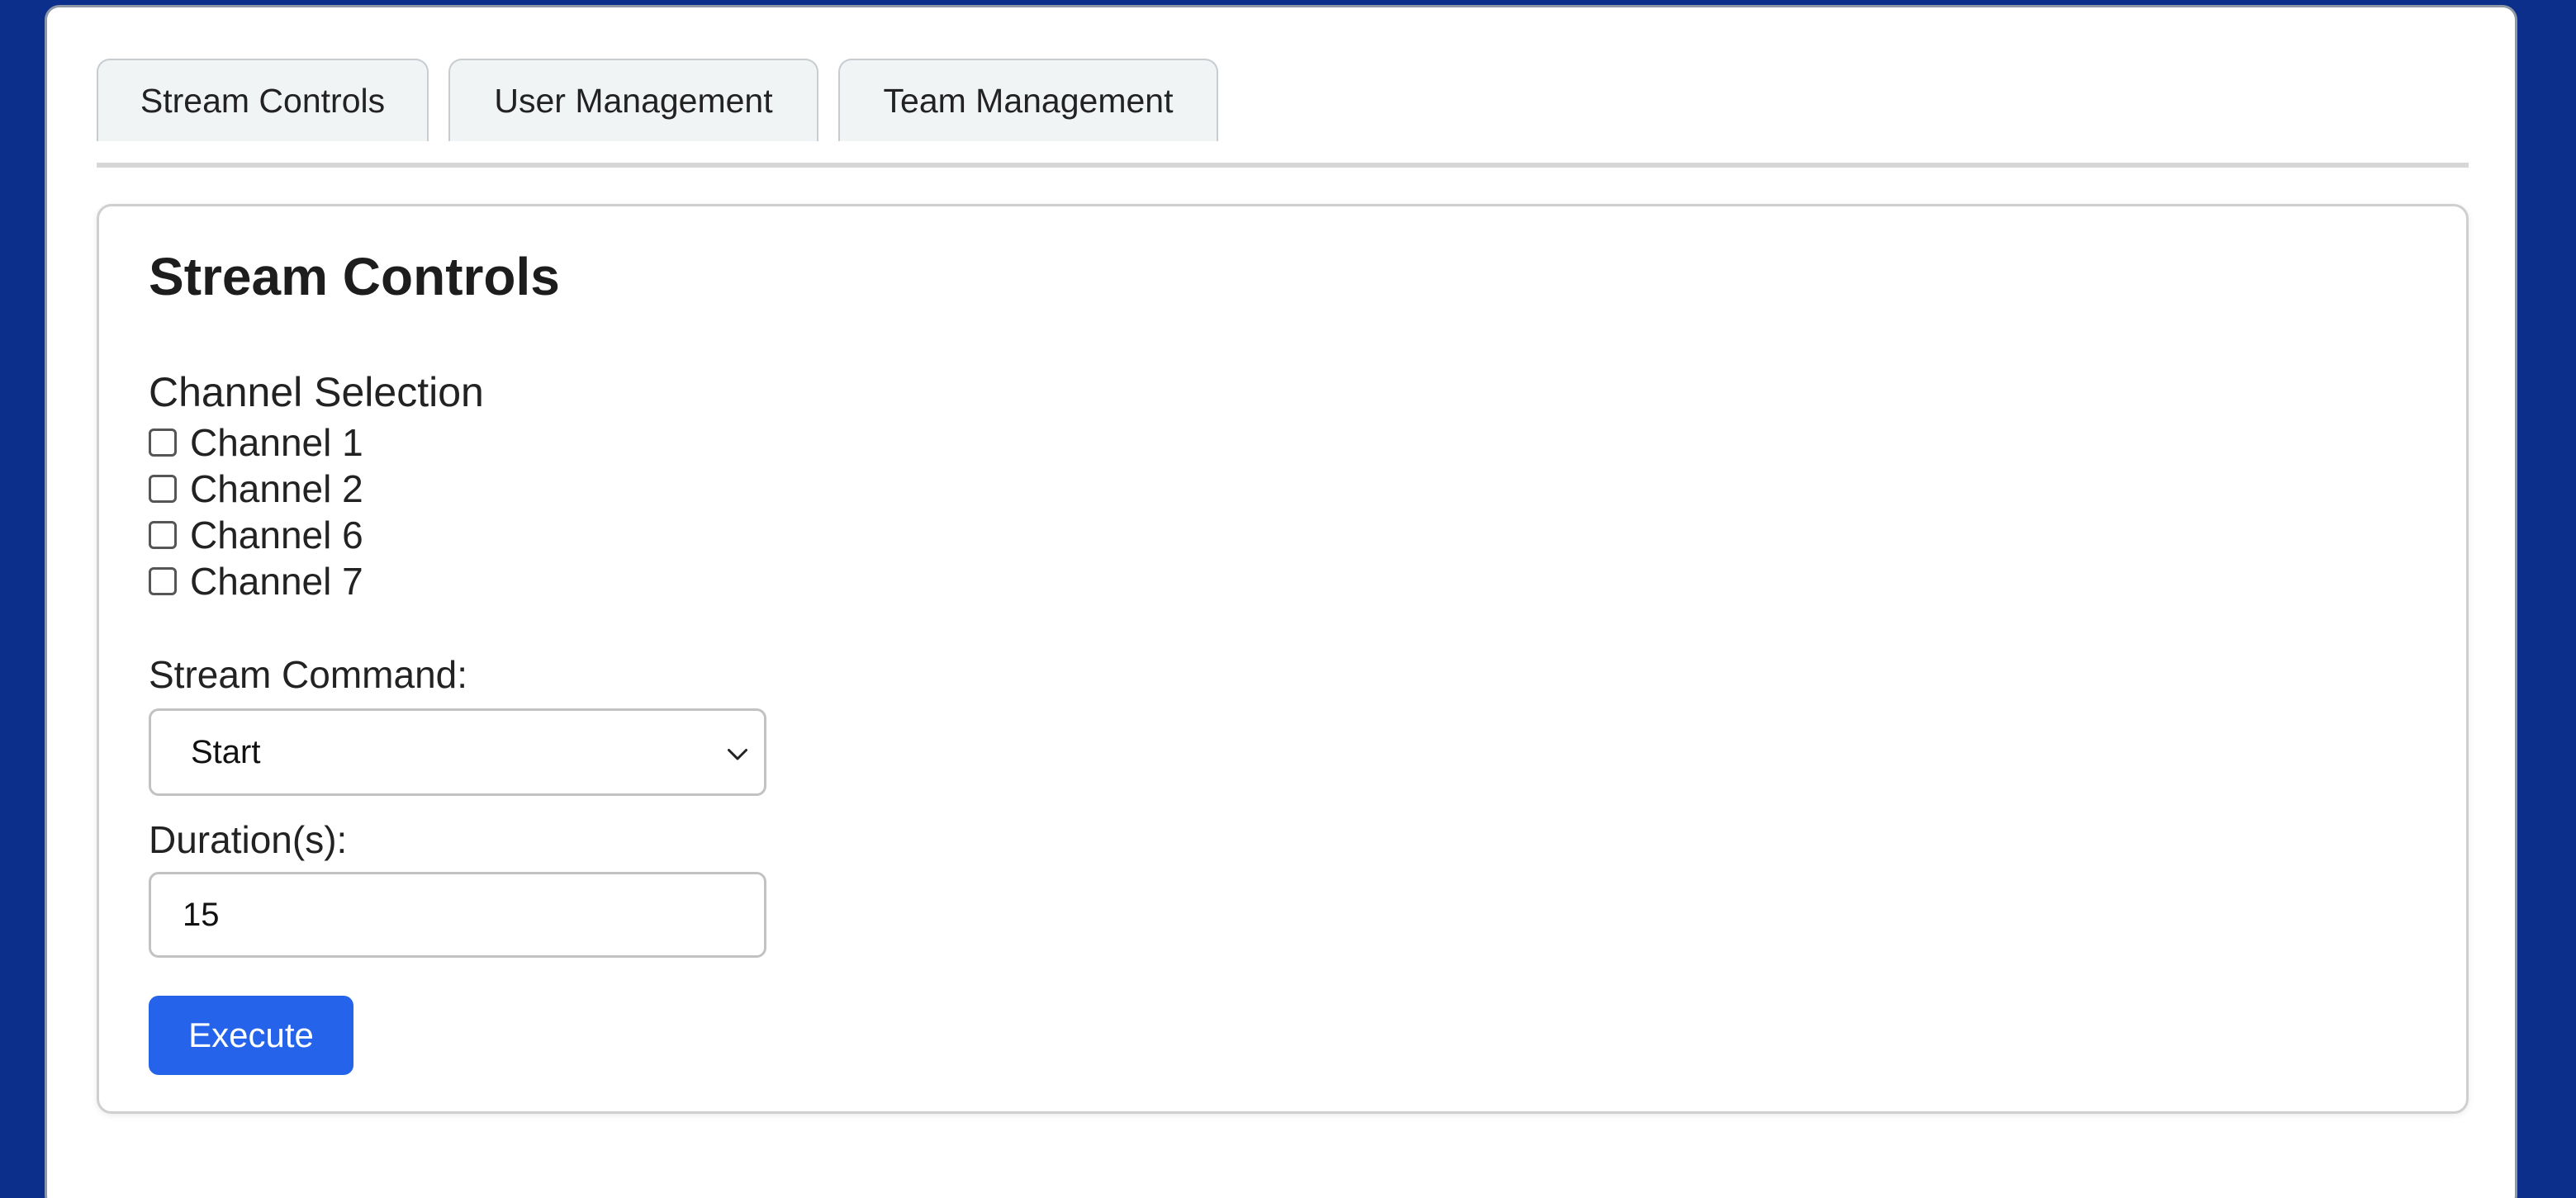  Describe the element at coordinates (316, 392) in the screenshot. I see `channel-selection-label: Channel Selection` at that location.